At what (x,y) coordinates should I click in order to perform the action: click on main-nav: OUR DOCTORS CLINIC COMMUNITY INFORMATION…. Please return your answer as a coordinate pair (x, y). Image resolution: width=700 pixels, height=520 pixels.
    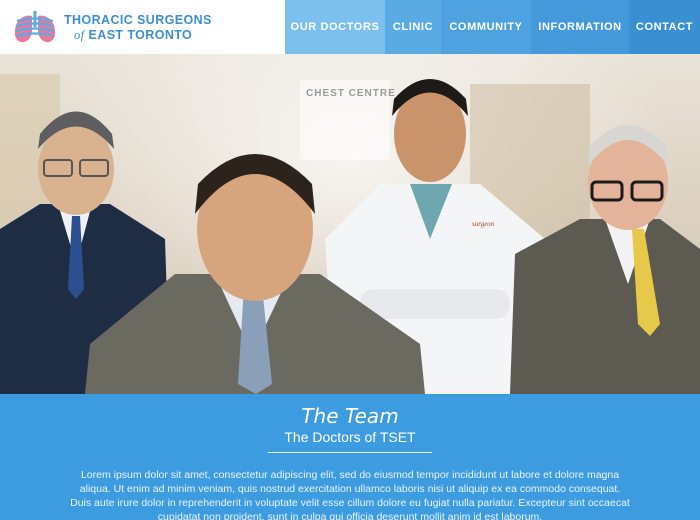
    Looking at the image, I should click on (492, 27).